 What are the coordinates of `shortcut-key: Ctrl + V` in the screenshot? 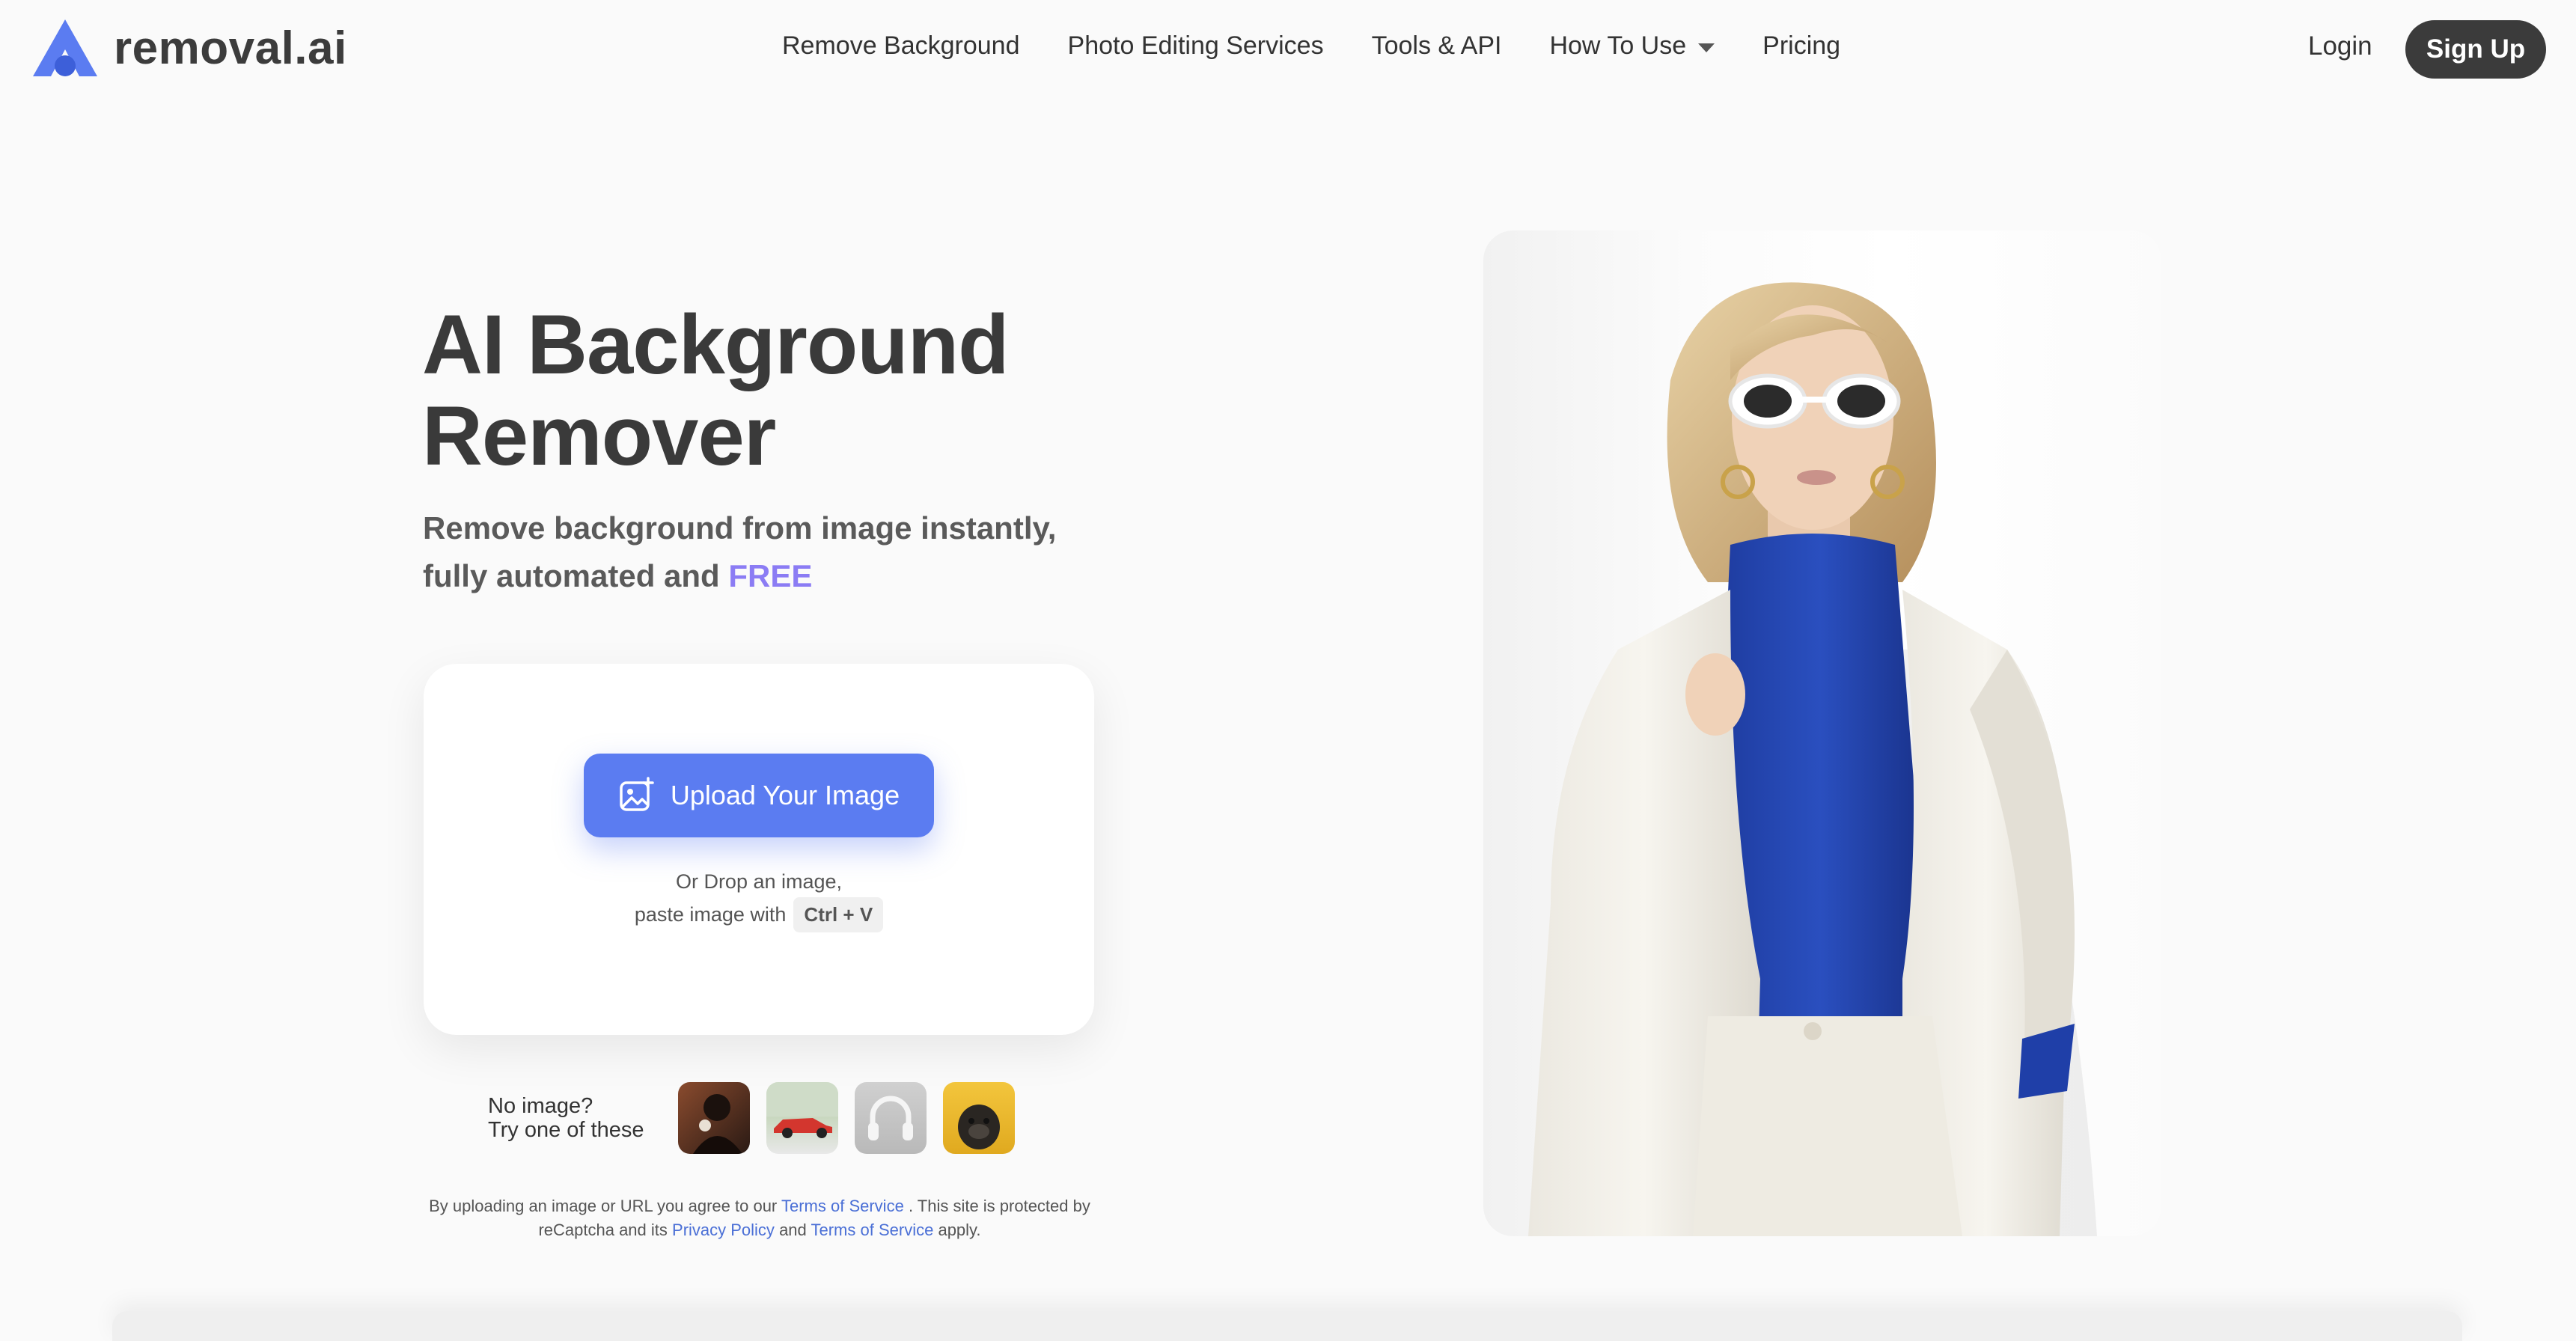 It's located at (838, 914).